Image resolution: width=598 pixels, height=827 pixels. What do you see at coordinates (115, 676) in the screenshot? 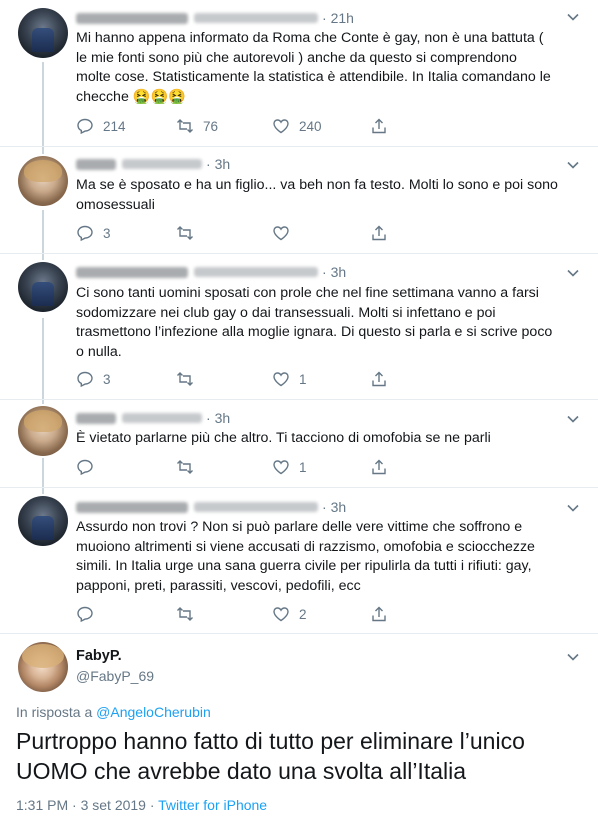
I see `author-handle: @FabyP_69` at bounding box center [115, 676].